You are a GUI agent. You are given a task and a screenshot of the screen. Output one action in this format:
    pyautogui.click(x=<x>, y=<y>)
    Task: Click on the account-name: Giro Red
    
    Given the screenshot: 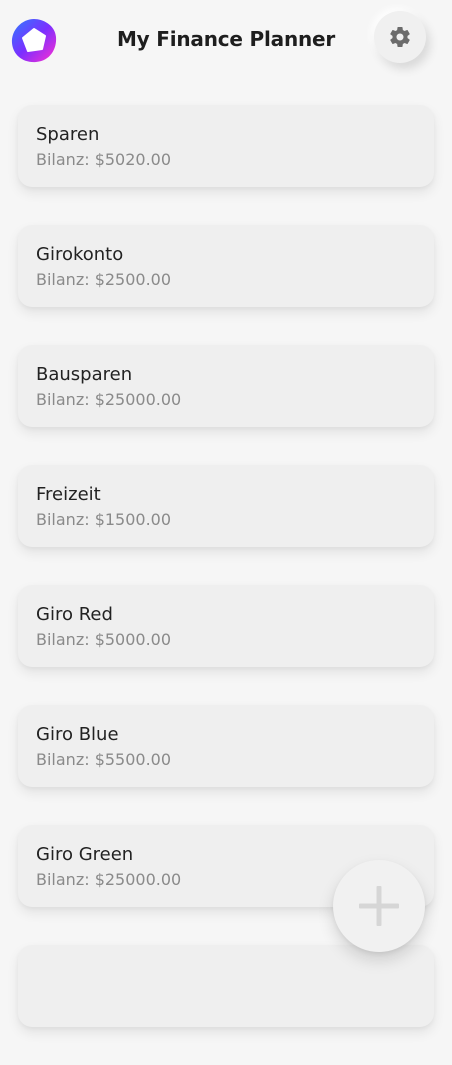 What is the action you would take?
    pyautogui.click(x=74, y=614)
    